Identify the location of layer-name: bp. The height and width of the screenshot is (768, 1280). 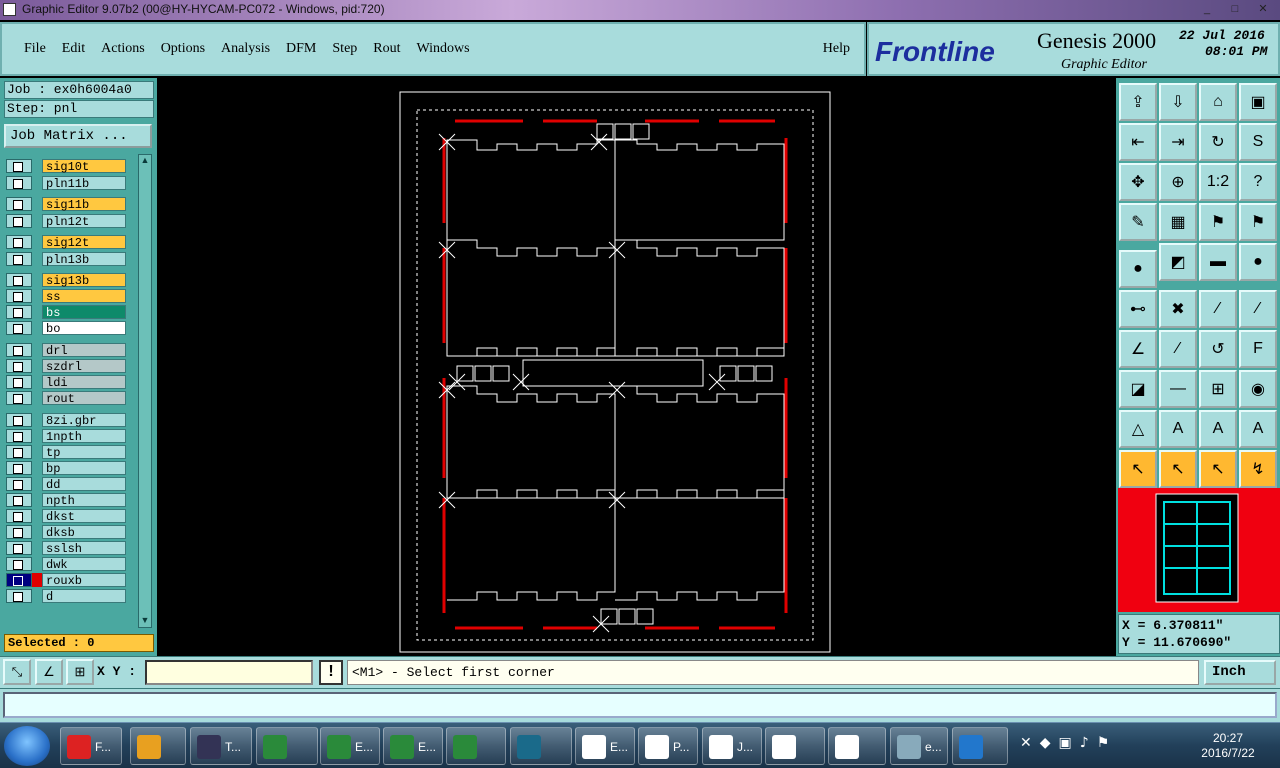
(84, 468).